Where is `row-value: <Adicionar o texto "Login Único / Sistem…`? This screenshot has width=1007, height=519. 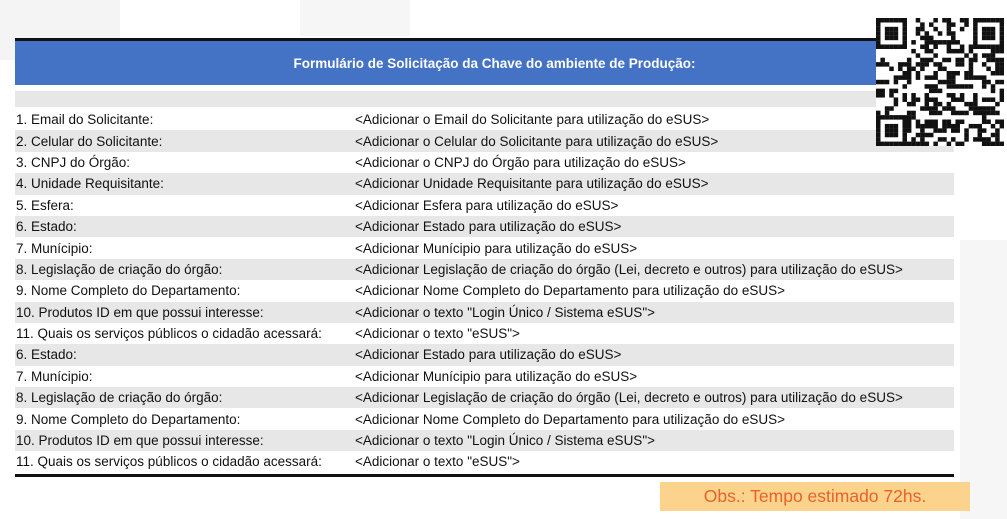 row-value: <Adicionar o texto "Login Único / Sistem… is located at coordinates (505, 312).